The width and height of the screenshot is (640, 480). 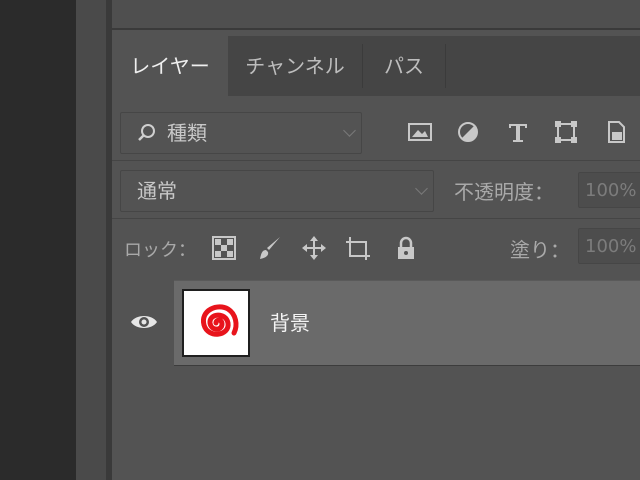 I want to click on smart-object-filter-icon, so click(x=616, y=132).